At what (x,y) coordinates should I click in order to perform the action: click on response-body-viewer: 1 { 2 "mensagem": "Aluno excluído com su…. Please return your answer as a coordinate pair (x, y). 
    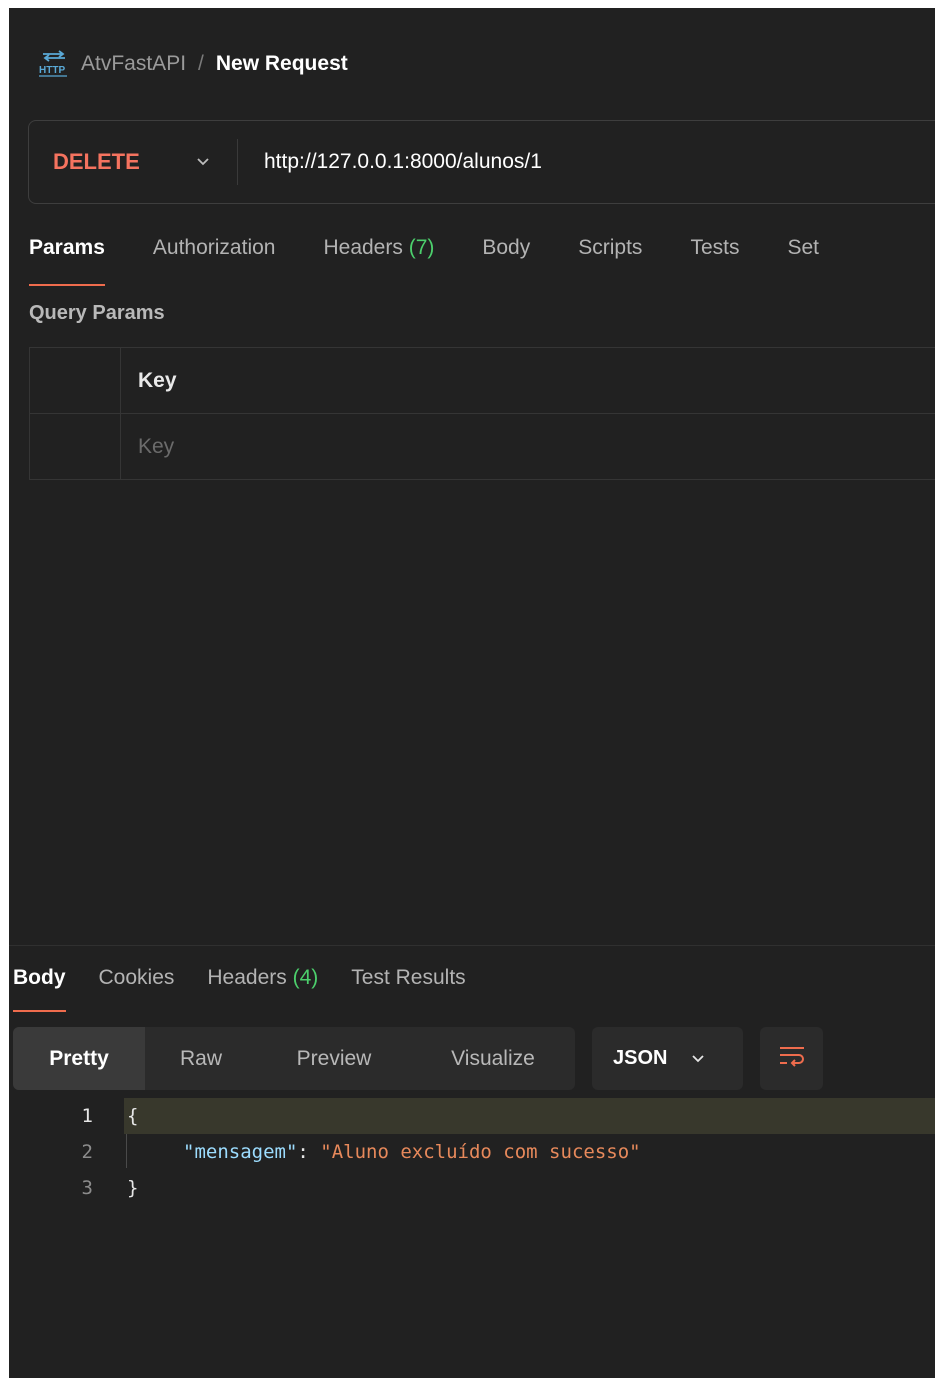
    Looking at the image, I should click on (472, 1152).